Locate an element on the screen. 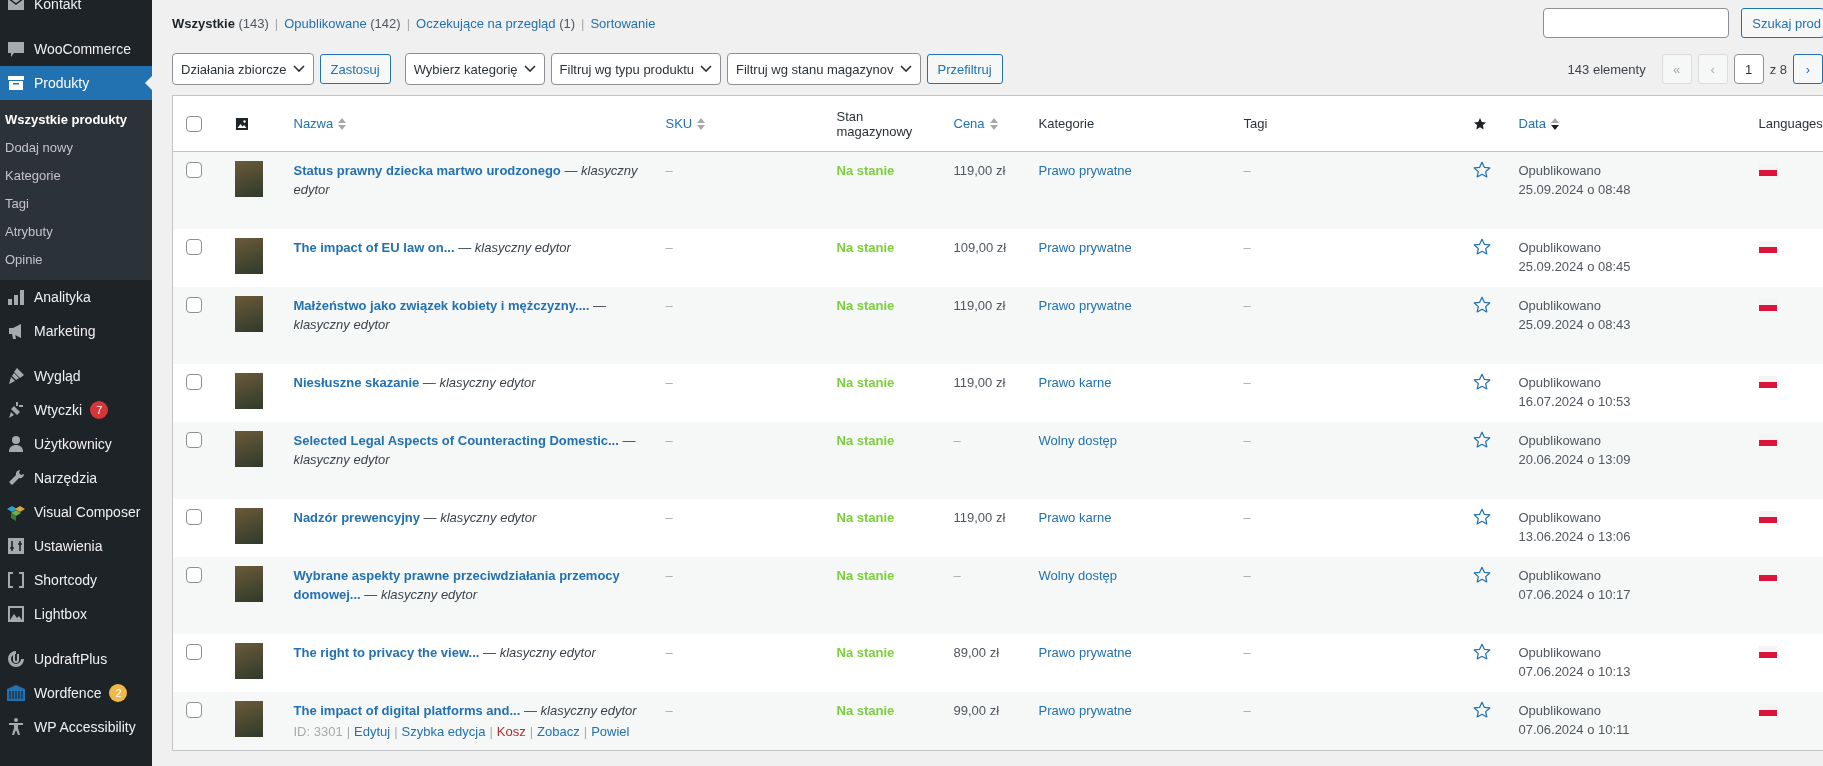 This screenshot has height=766, width=1823. menu-label: Visual Composer is located at coordinates (87, 512).